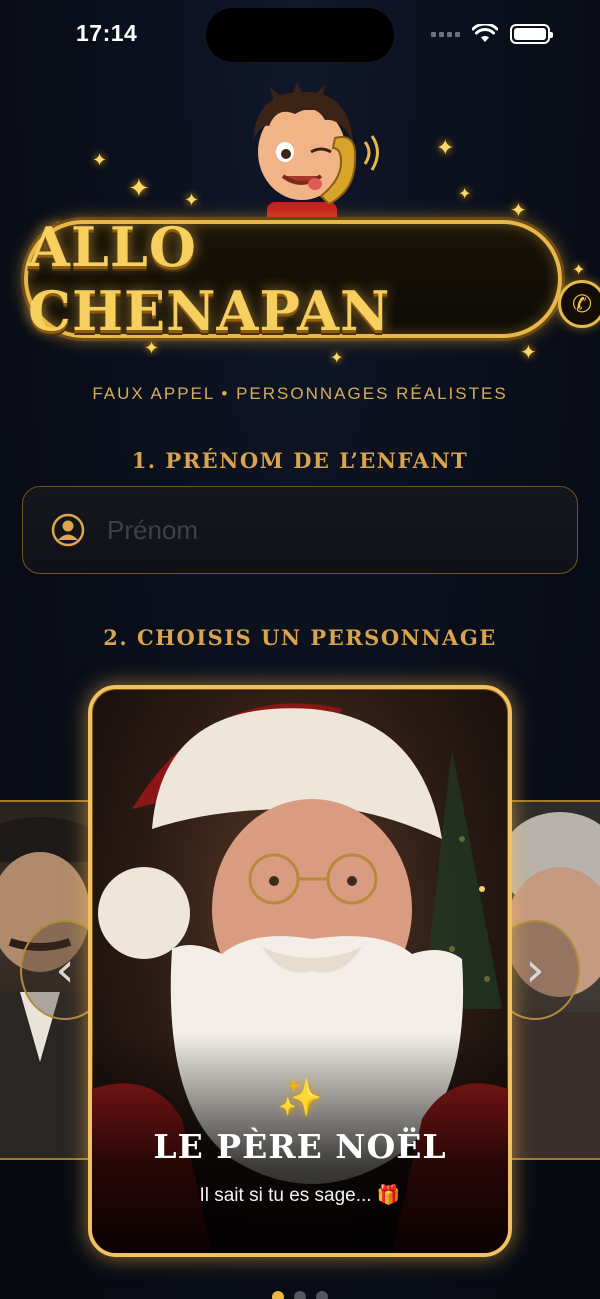 This screenshot has height=1299, width=600. I want to click on first-name-field, so click(300, 530).